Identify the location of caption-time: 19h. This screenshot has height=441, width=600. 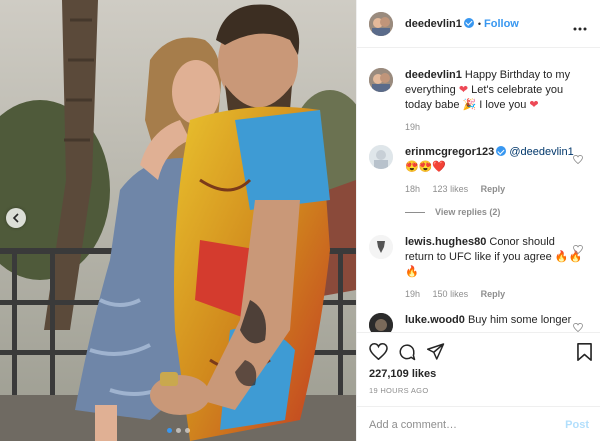
(412, 127).